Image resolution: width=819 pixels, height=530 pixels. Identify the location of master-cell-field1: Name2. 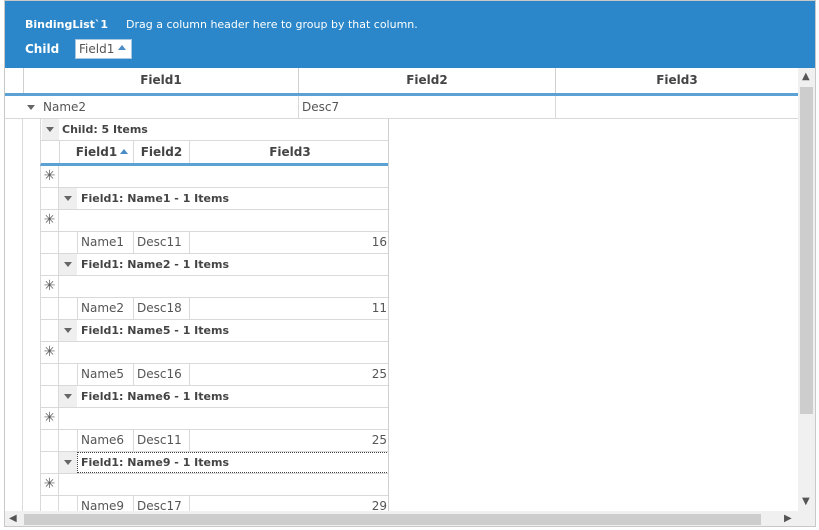
(169, 107).